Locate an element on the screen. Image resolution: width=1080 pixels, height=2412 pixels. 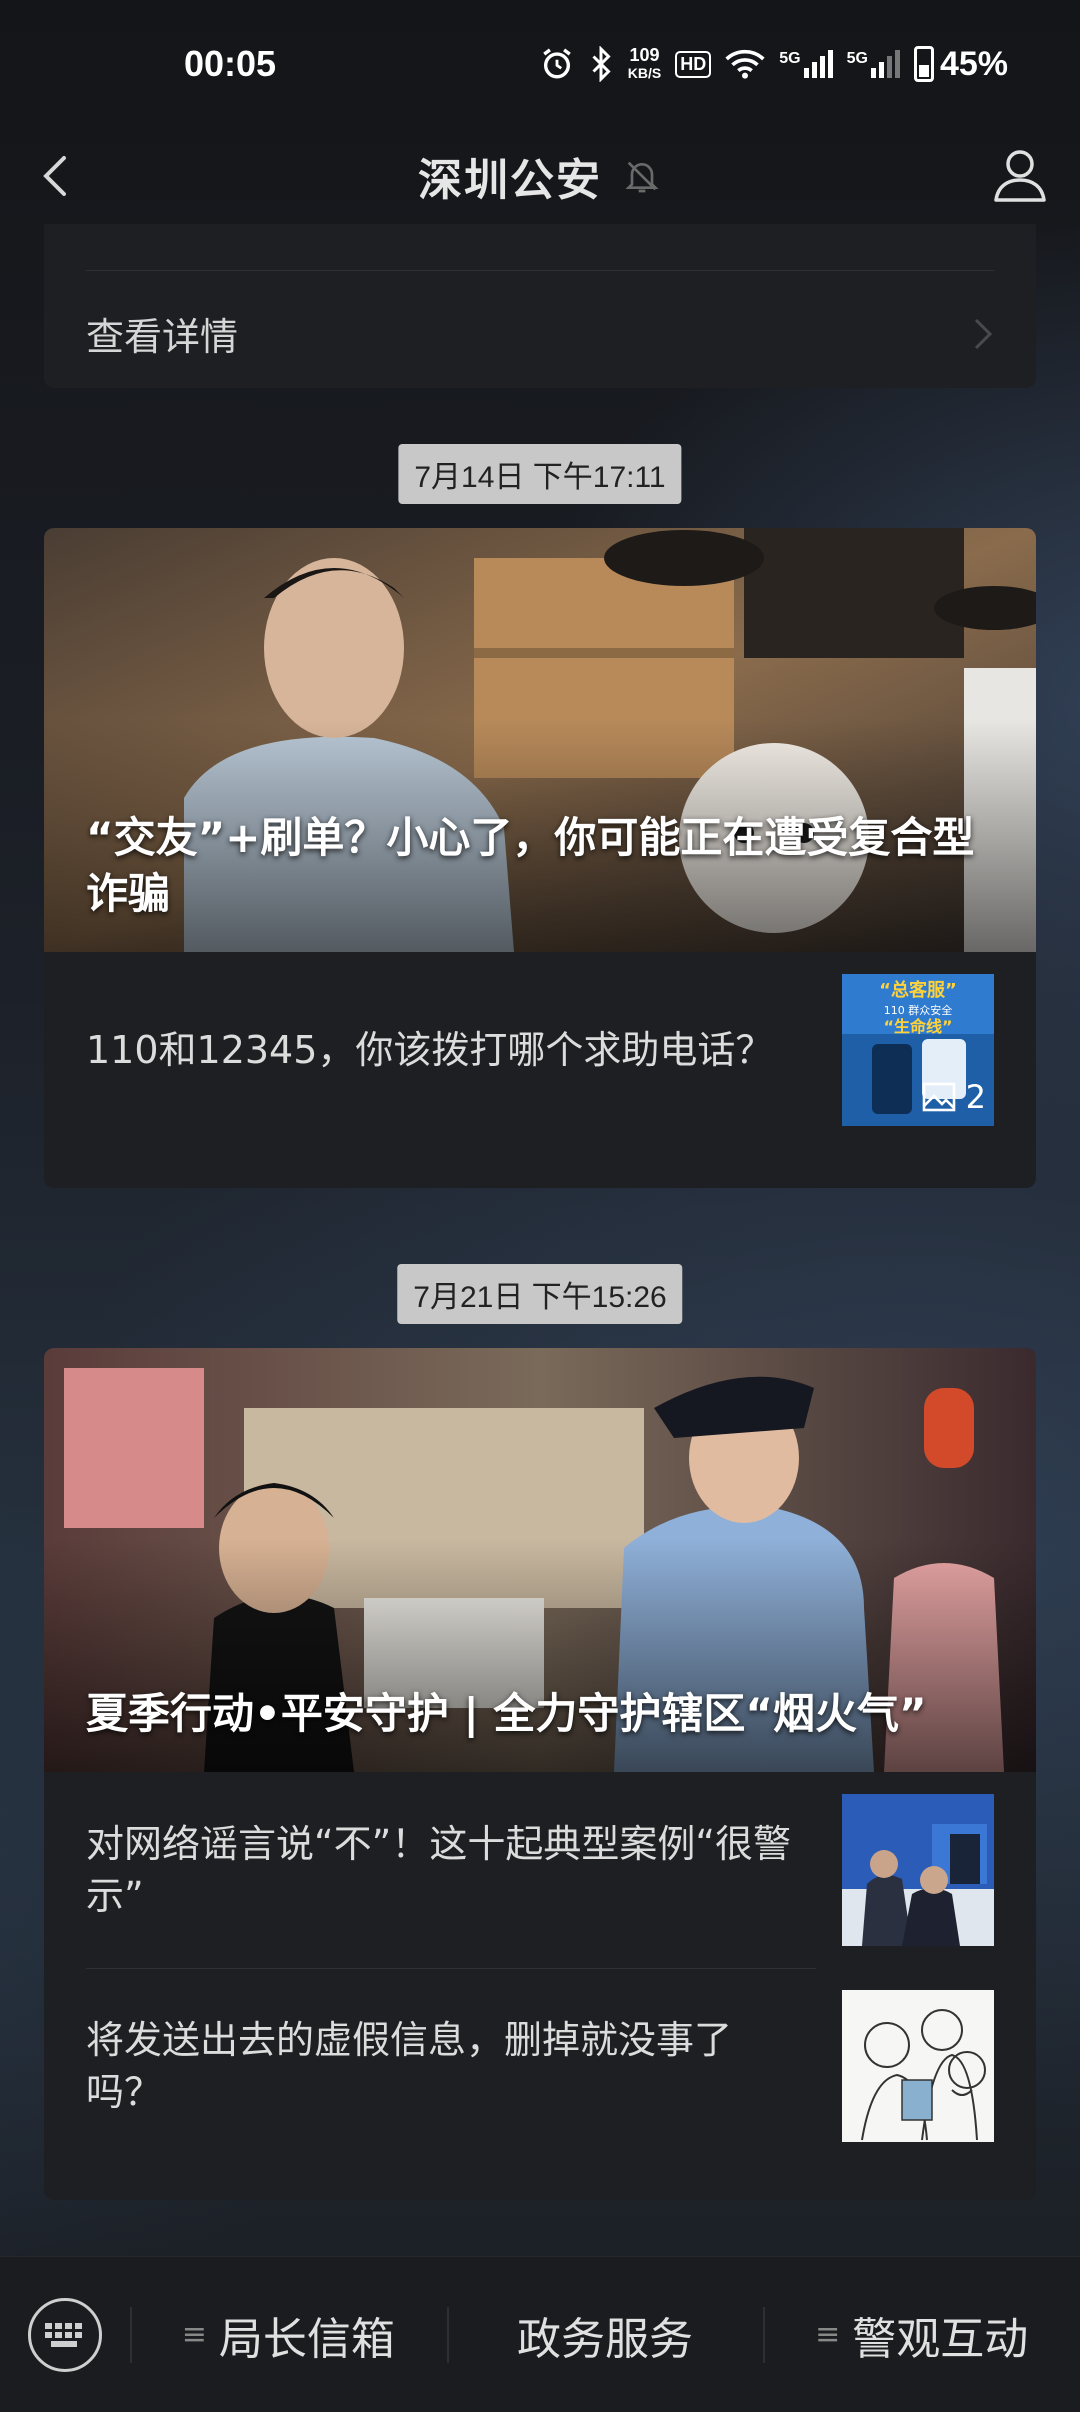
list-item-title: 对网络谣言说“不”！这十起典型案例“很警示” is located at coordinates (439, 1870).